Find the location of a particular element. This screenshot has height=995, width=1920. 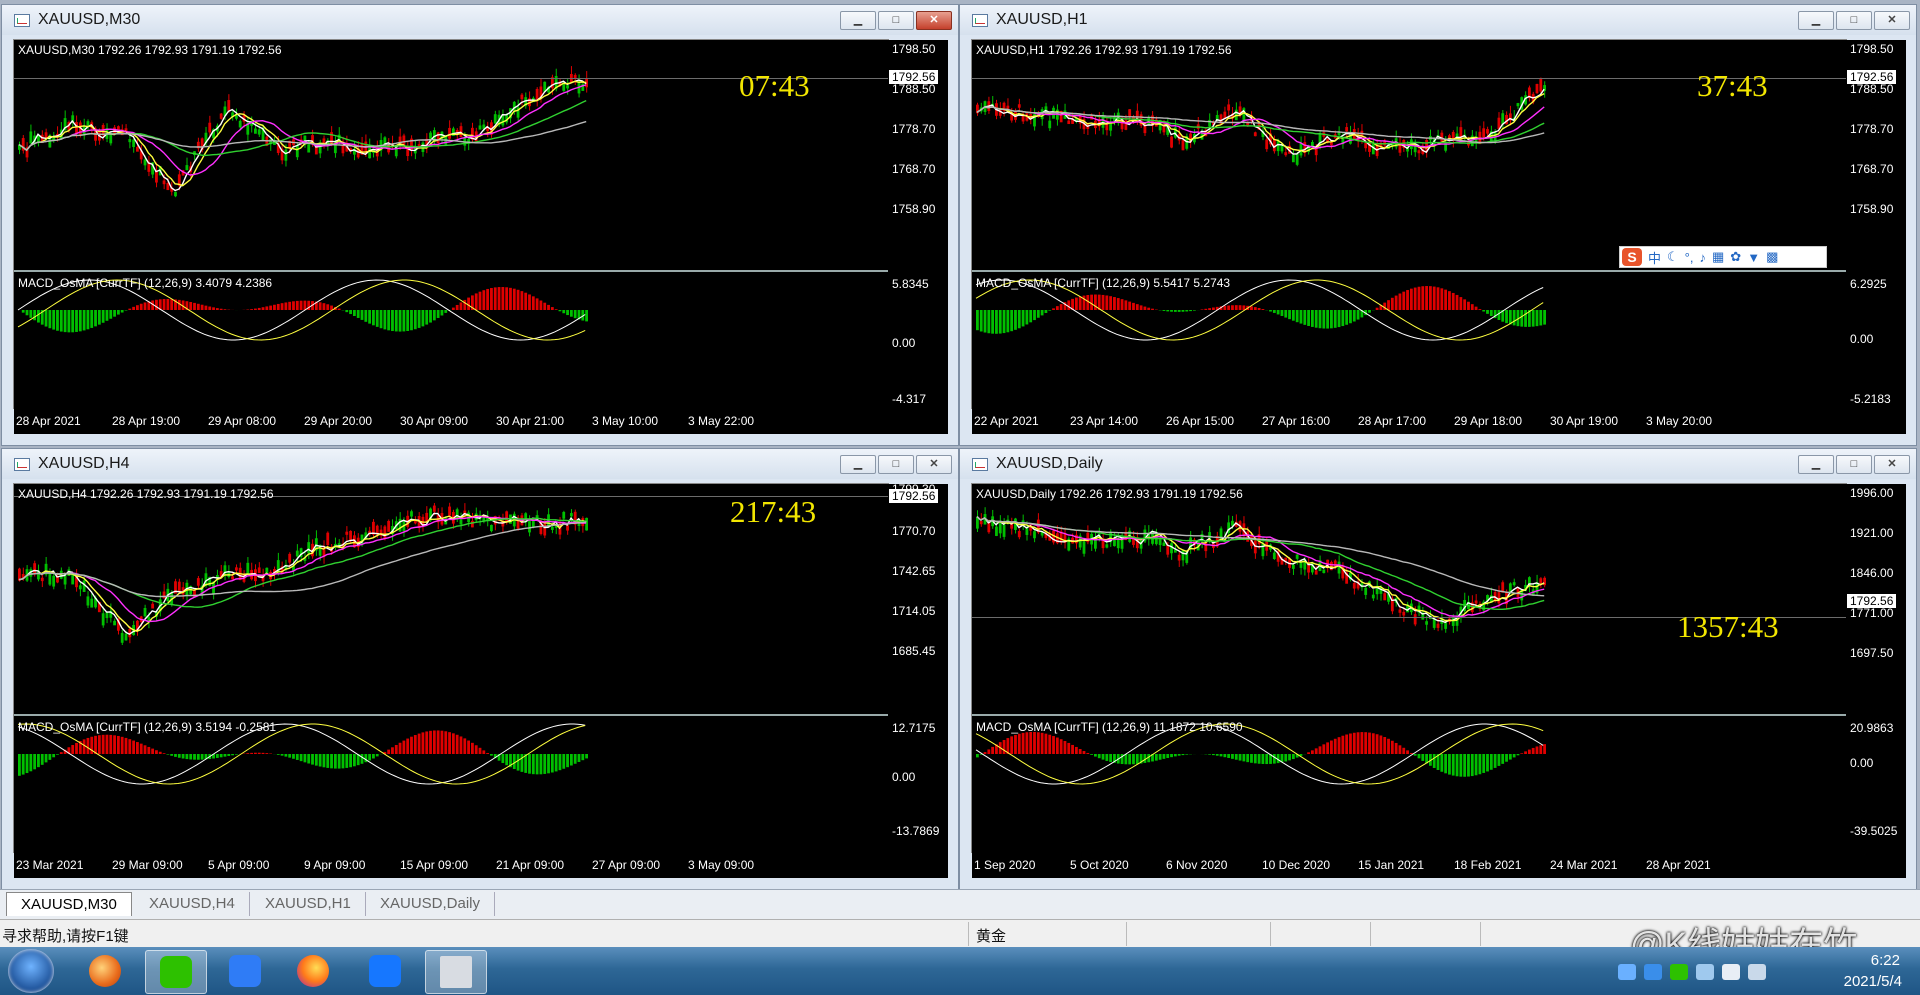

tray-icon-shield is located at coordinates (1653, 972).